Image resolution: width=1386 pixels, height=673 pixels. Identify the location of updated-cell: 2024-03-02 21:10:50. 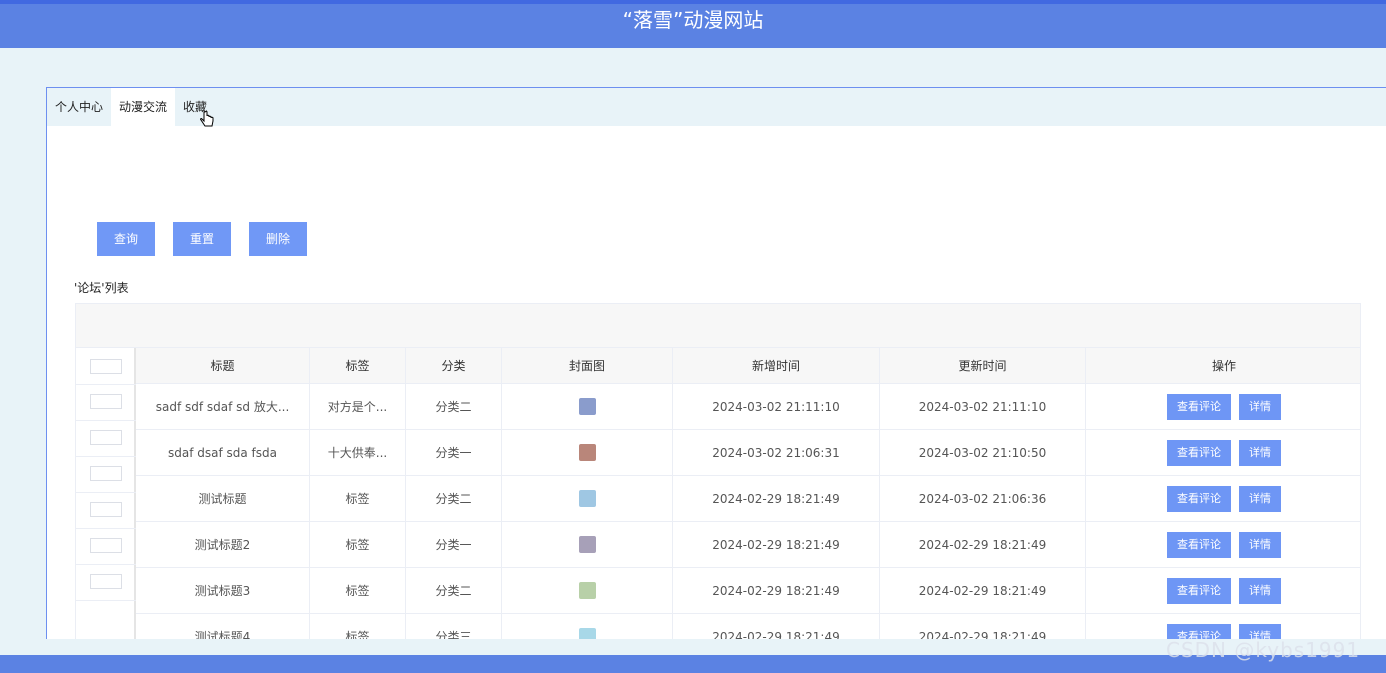
(983, 452).